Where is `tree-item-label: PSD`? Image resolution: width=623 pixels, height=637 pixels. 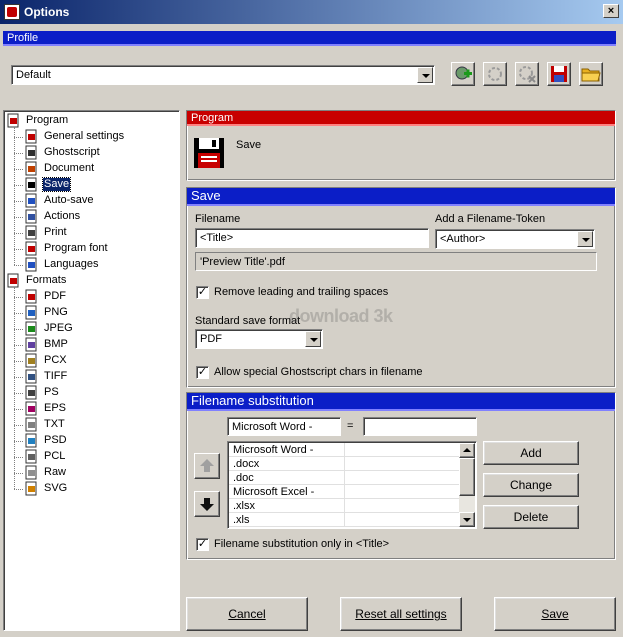 tree-item-label: PSD is located at coordinates (55, 440).